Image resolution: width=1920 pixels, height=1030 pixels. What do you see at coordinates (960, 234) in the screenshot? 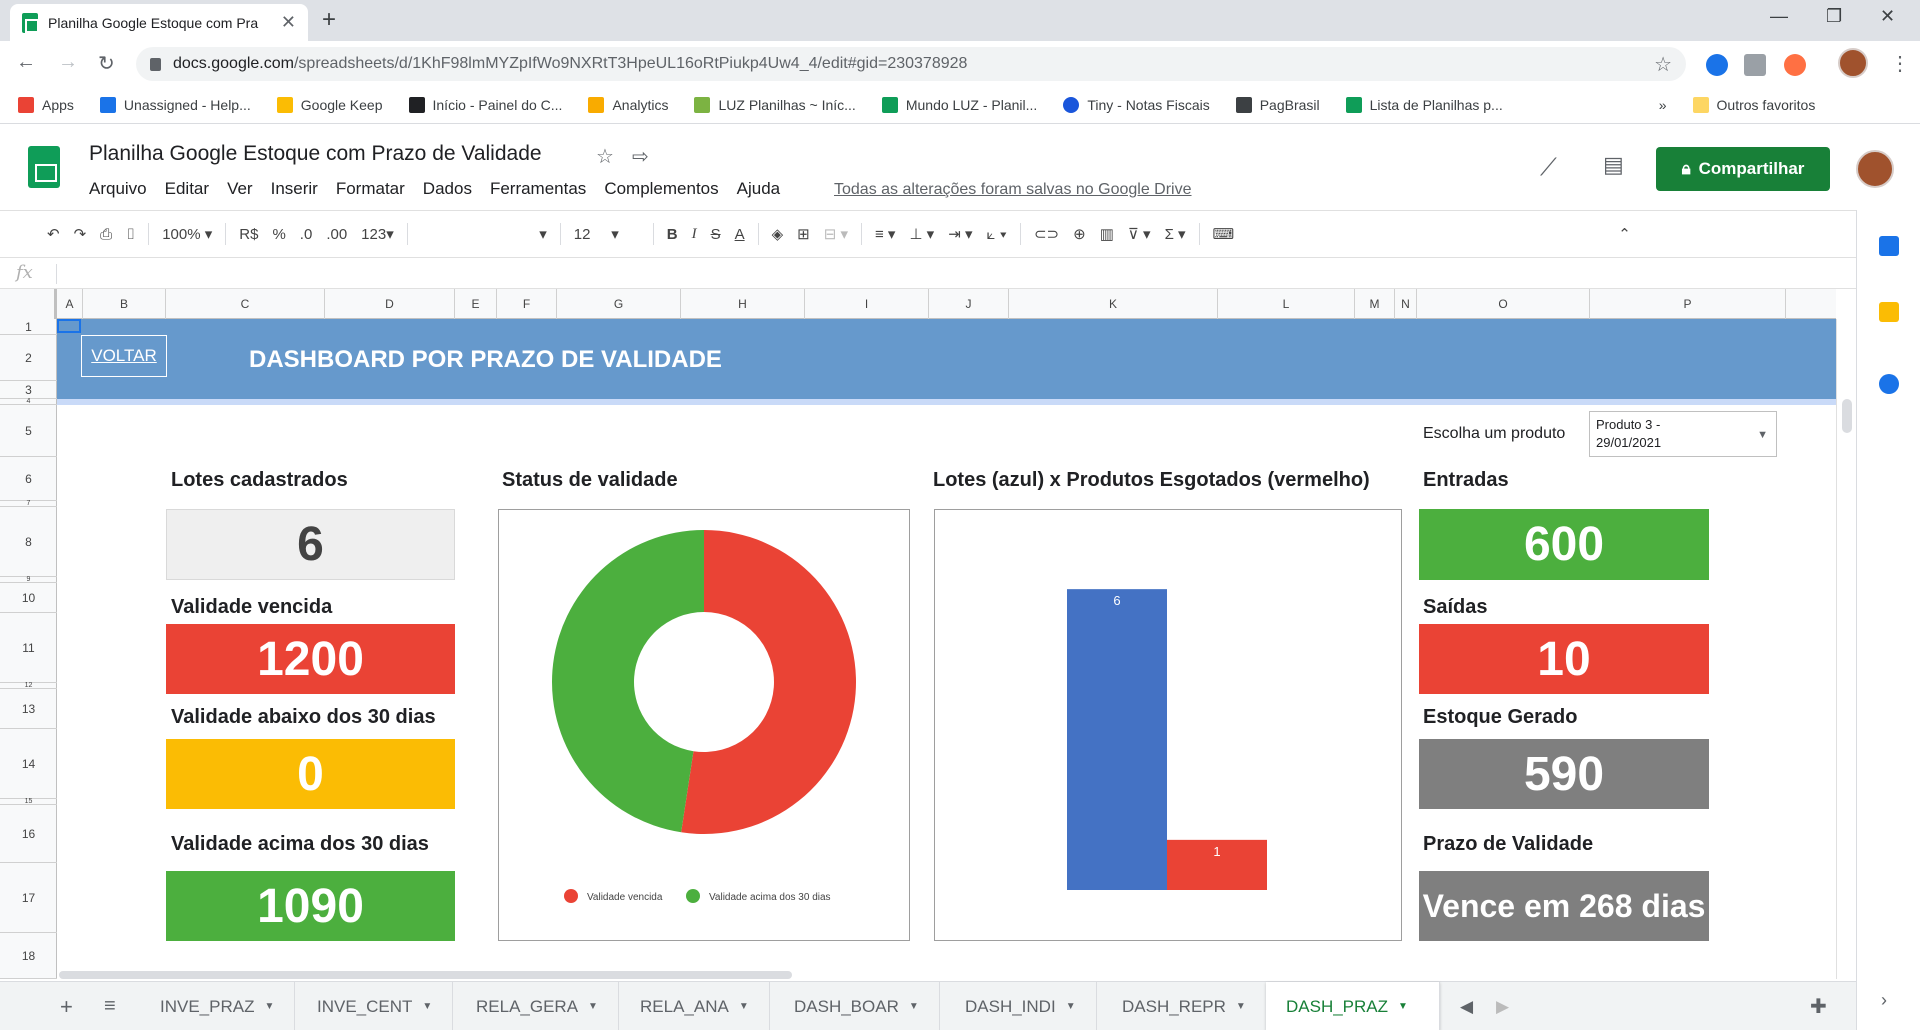
I see `text-wrap-icon: ⇥ ▾` at bounding box center [960, 234].